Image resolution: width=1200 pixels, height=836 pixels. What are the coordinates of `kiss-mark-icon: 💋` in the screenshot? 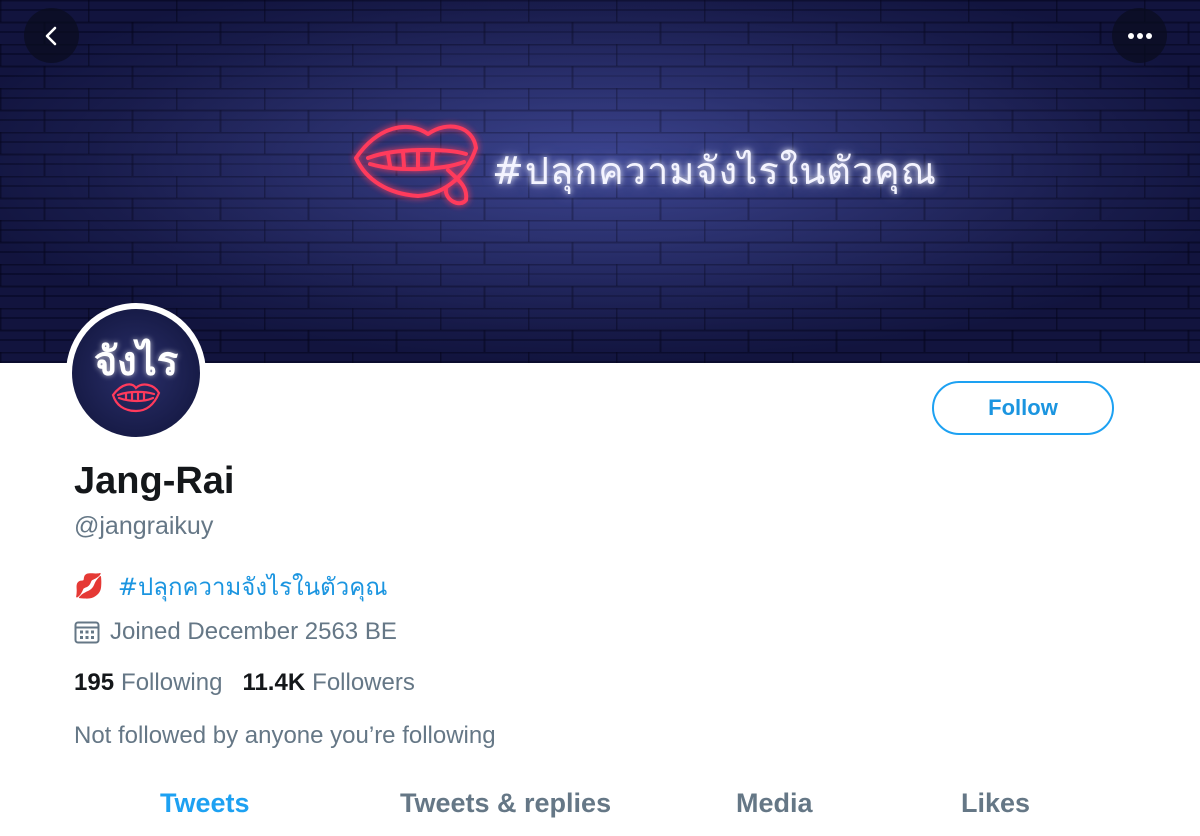 It's located at (89, 586).